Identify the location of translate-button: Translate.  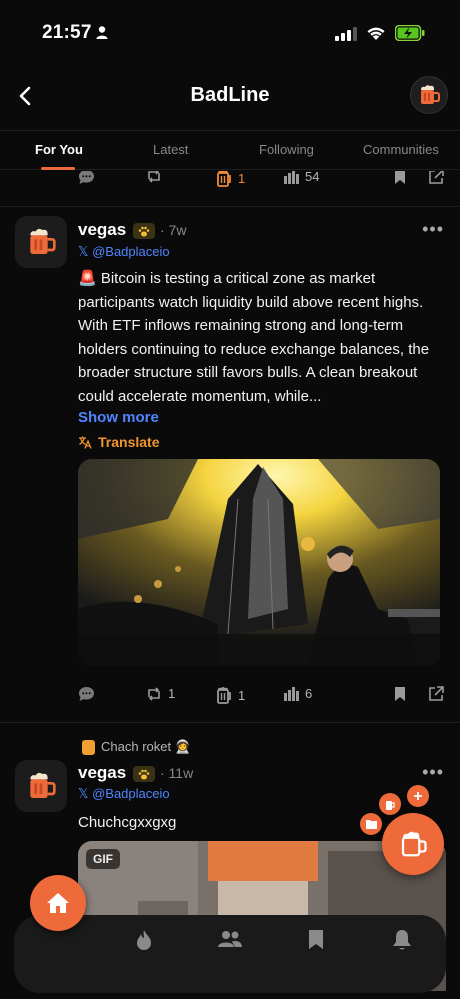
(118, 442).